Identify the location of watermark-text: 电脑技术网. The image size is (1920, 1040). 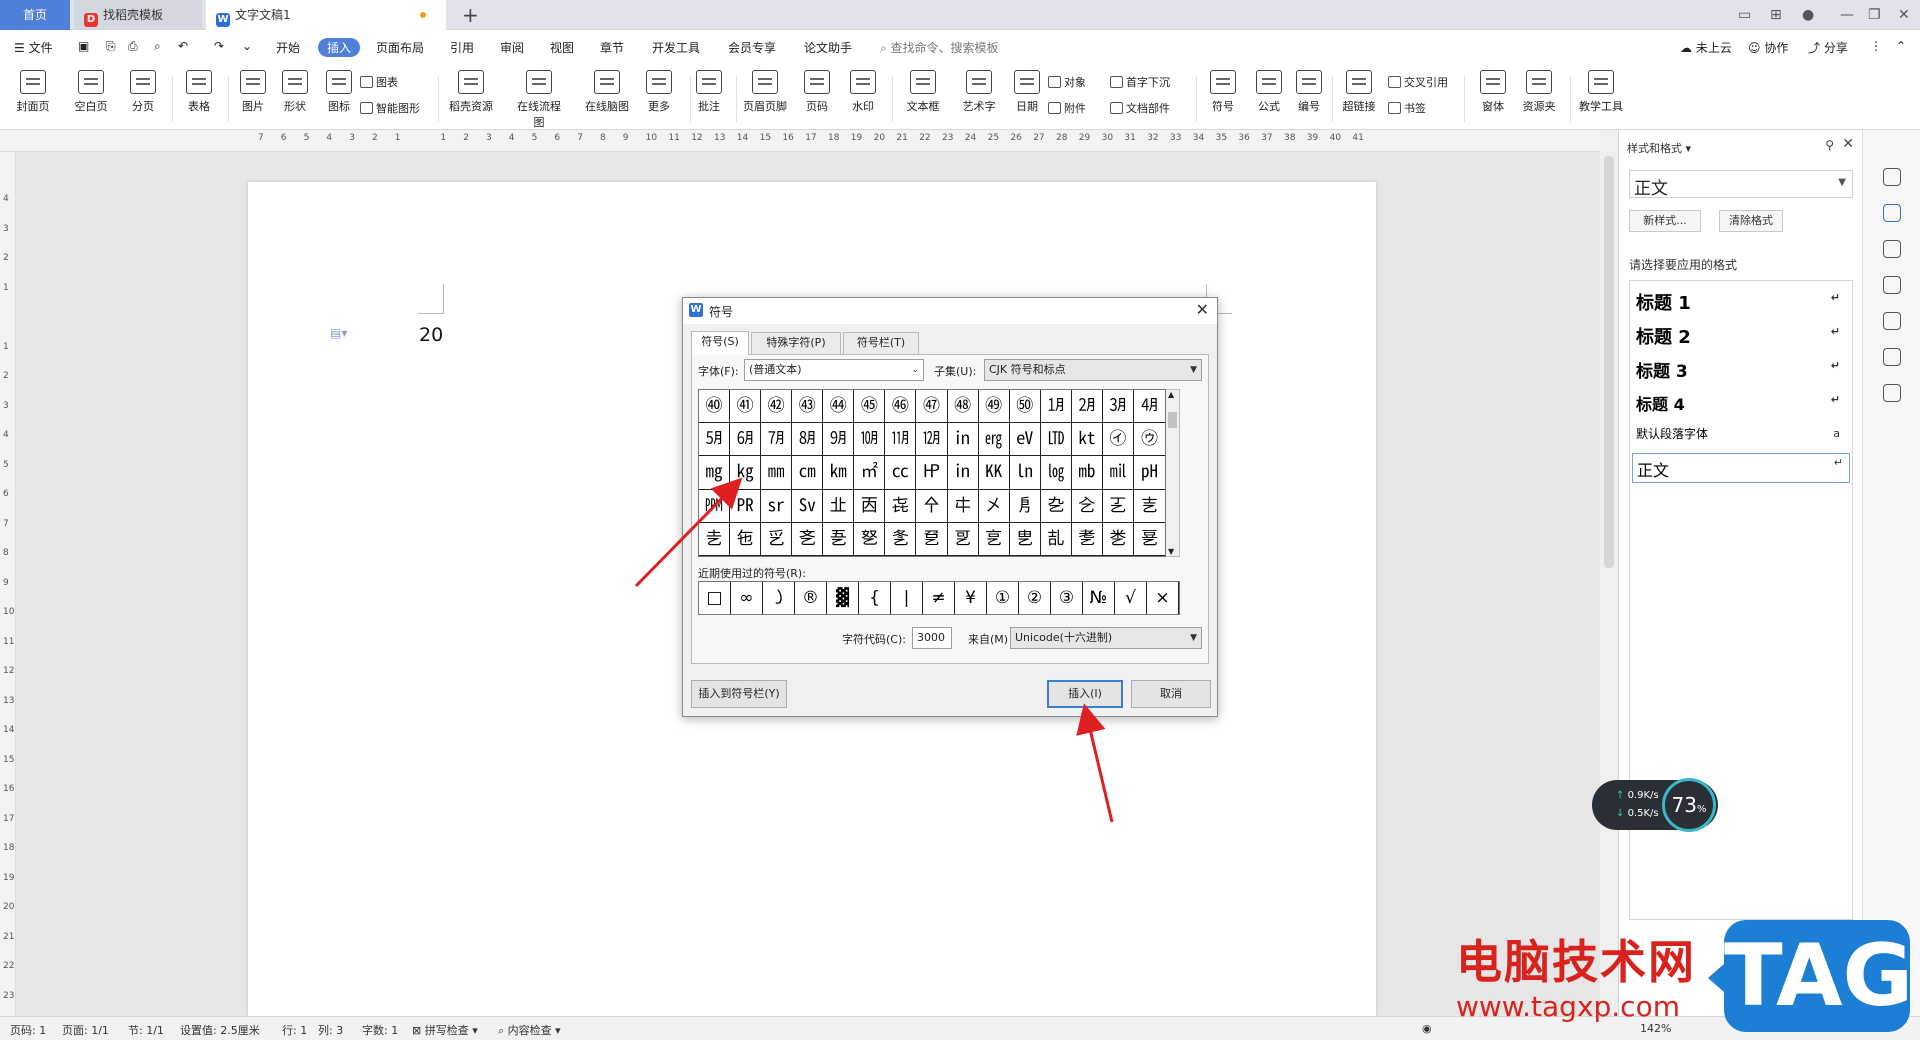
(1576, 962).